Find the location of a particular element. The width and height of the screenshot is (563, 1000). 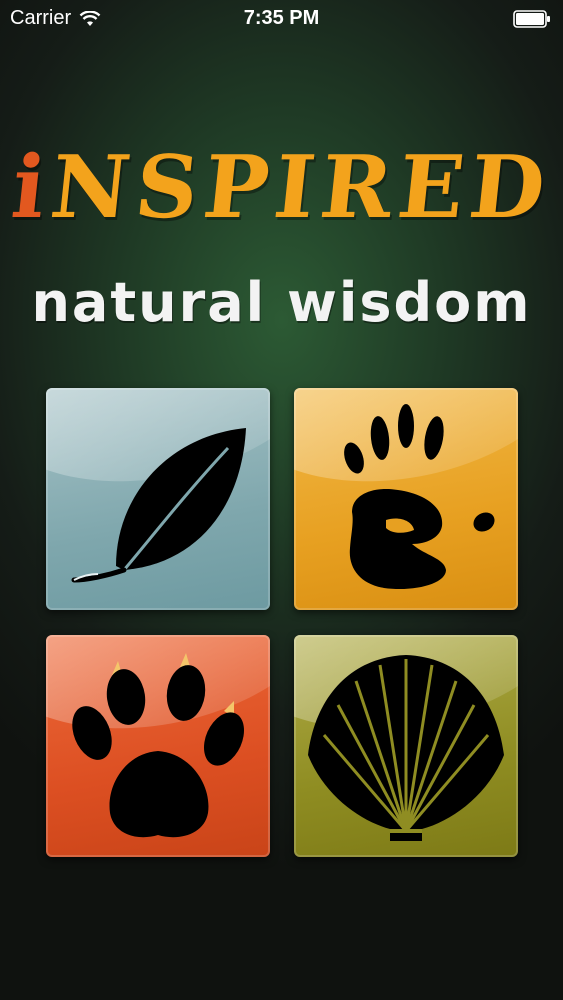

paw-print-icon is located at coordinates (158, 745).